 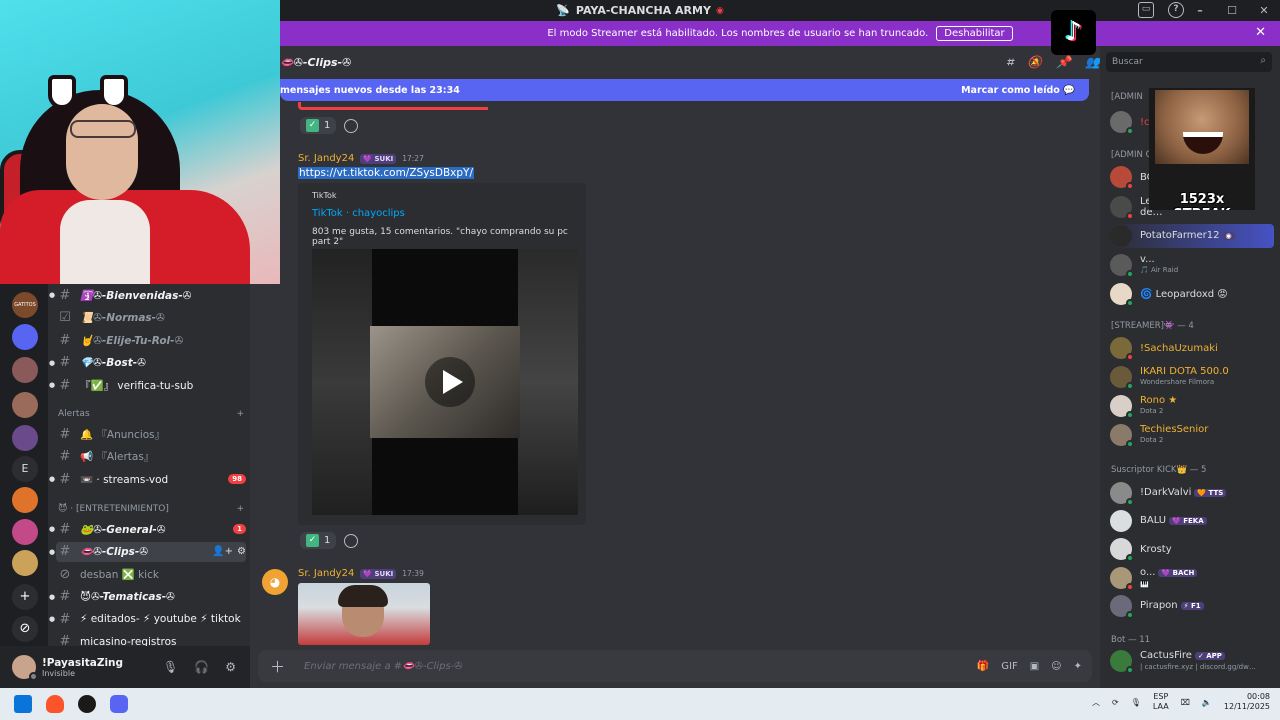 What do you see at coordinates (1146, 10) in the screenshot?
I see `inbox-icon: ▭` at bounding box center [1146, 10].